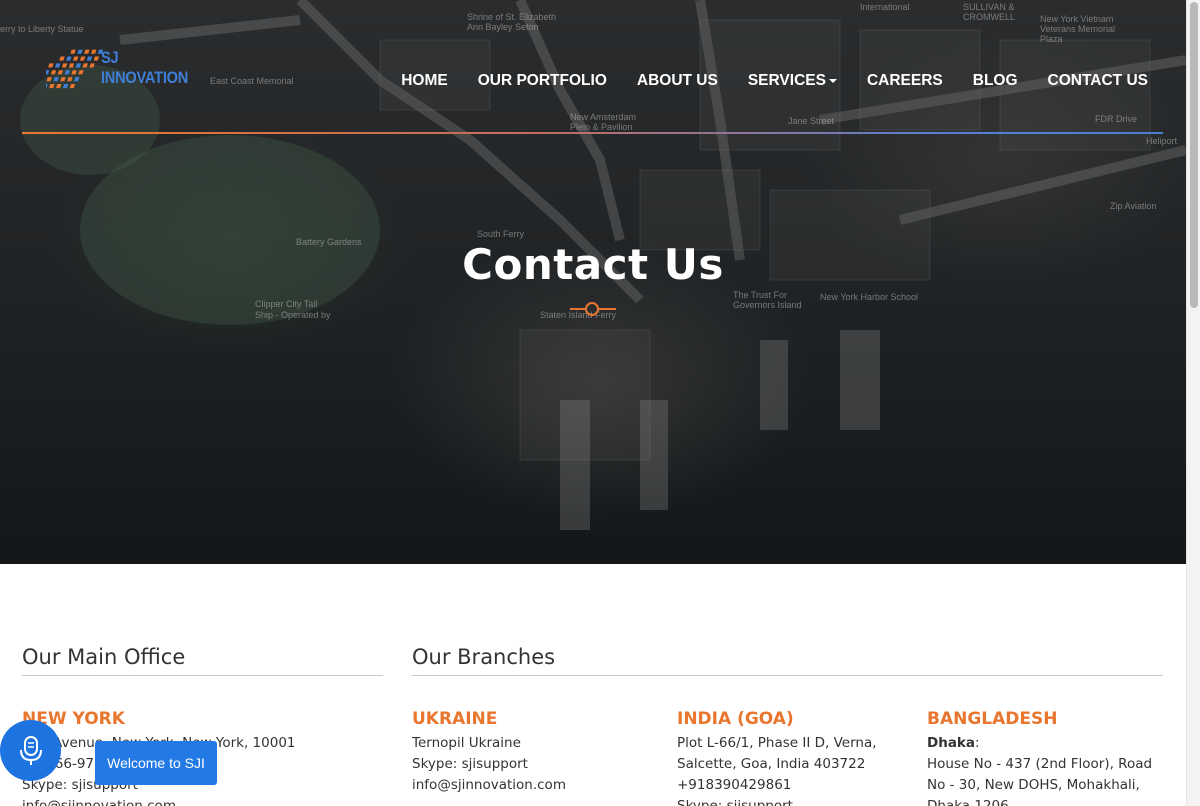 The image size is (1200, 806). What do you see at coordinates (735, 719) in the screenshot?
I see `office-title-india-goa: INDIA (GOA)` at bounding box center [735, 719].